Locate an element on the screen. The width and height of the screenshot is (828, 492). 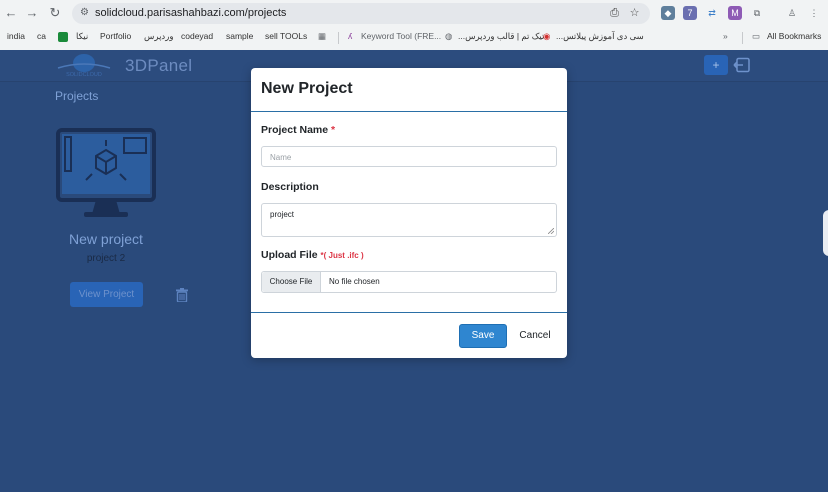
record-icon: ◉ is located at coordinates (547, 36).